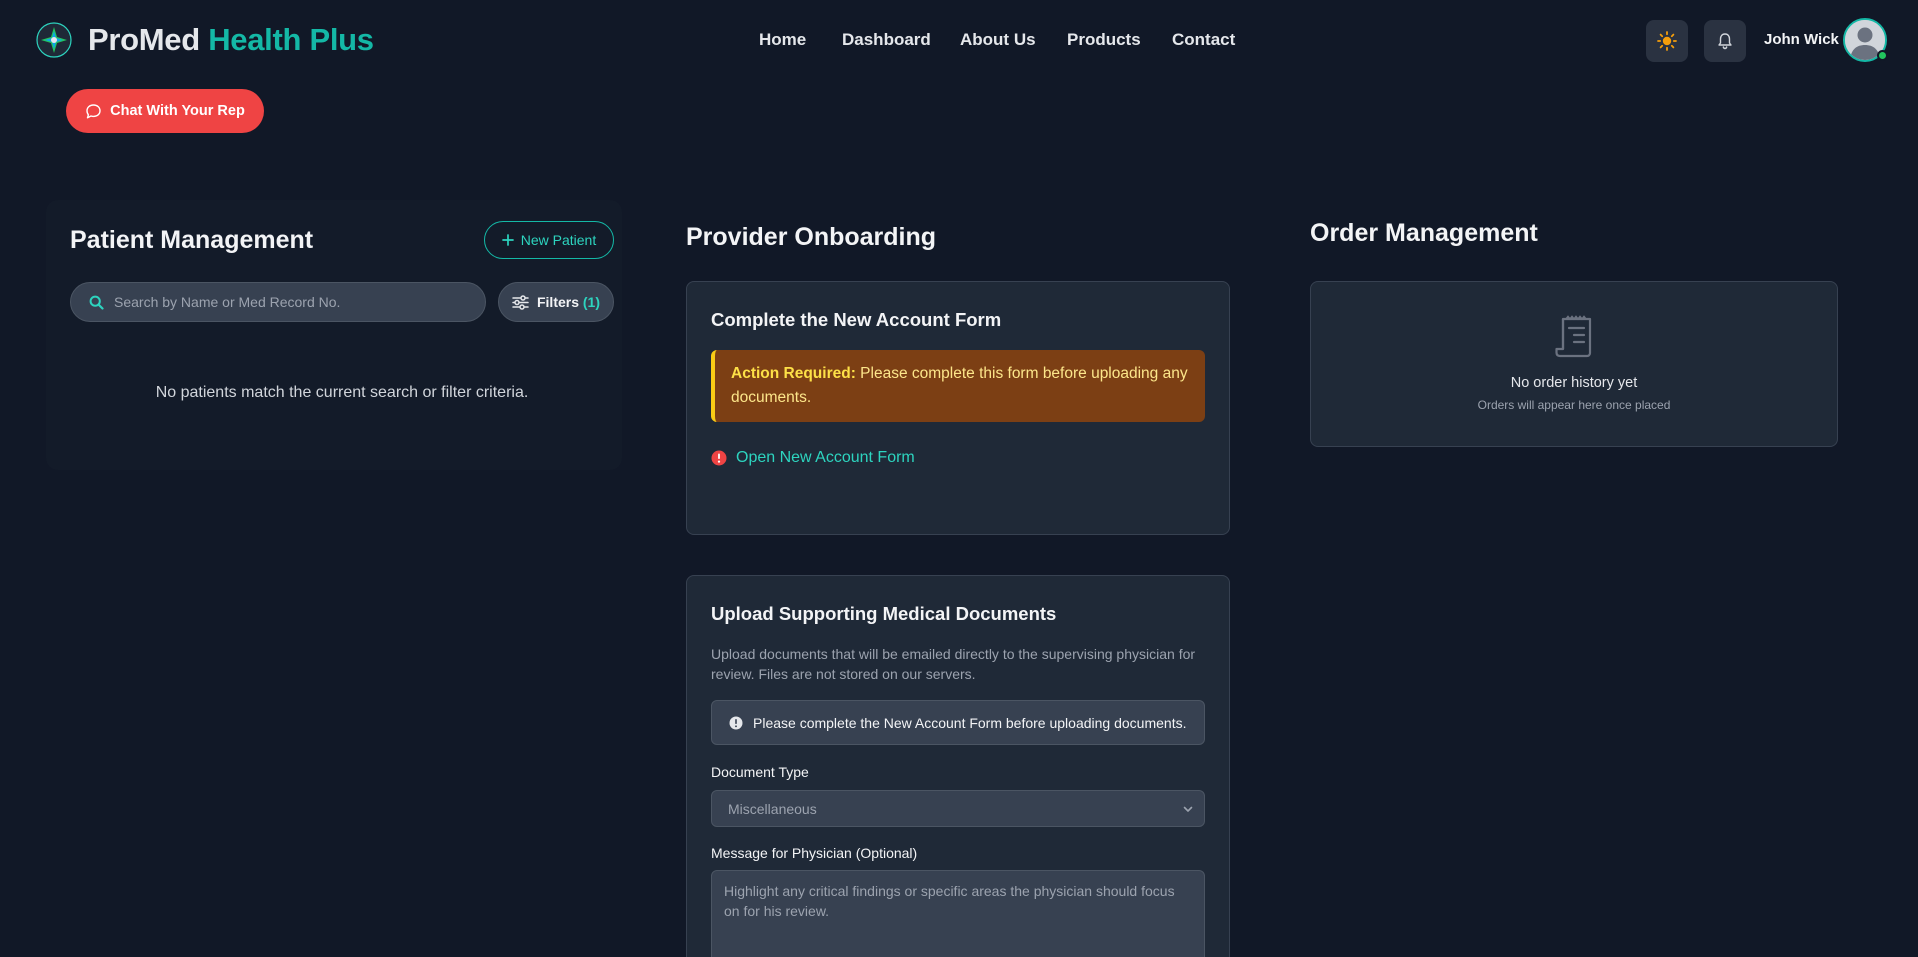 The height and width of the screenshot is (957, 1918). I want to click on document-type-value: Miscellaneous, so click(772, 808).